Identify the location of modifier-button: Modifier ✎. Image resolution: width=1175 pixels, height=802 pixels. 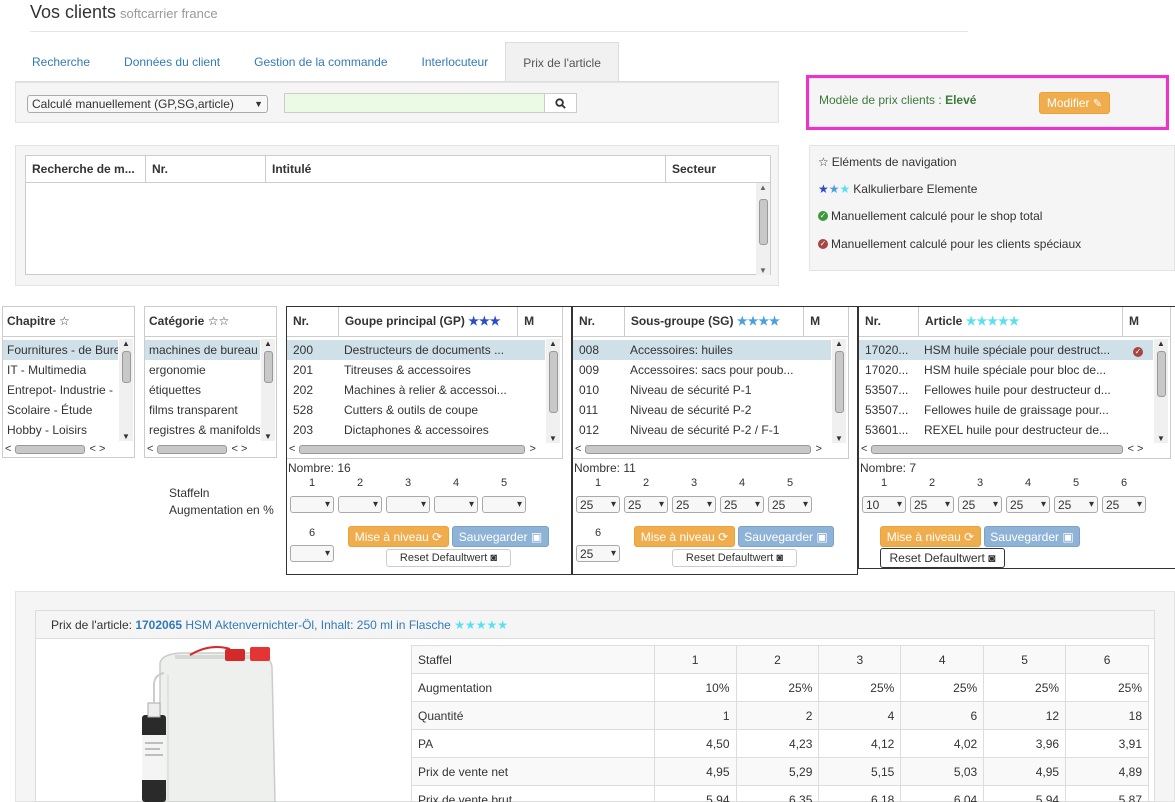
(1074, 103).